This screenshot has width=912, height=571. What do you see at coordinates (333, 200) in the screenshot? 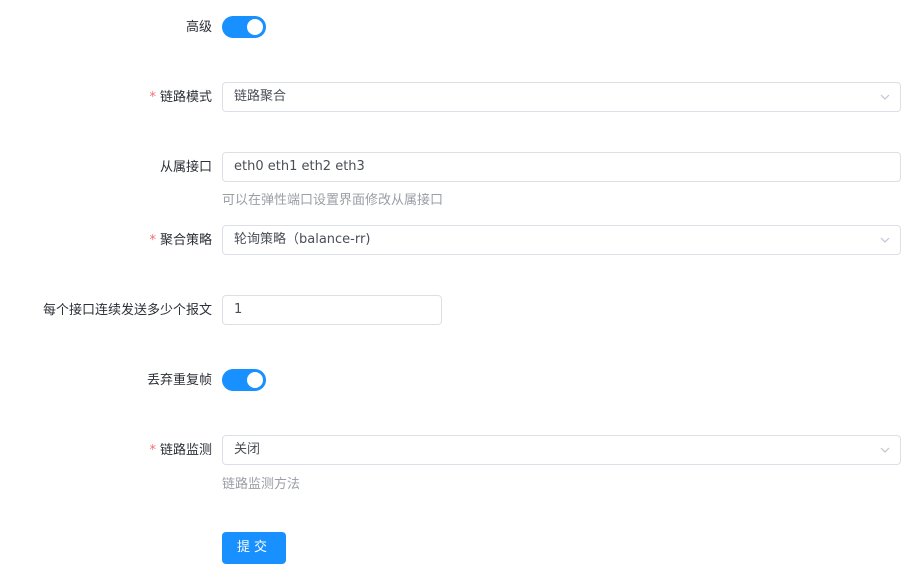
I see `slave-interfaces-hint: 可以在弹性端口设置界面修改从属接口` at bounding box center [333, 200].